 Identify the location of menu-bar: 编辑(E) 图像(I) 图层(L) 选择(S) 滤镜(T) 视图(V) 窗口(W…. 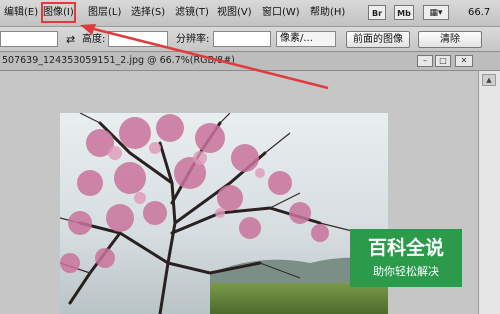
(250, 13).